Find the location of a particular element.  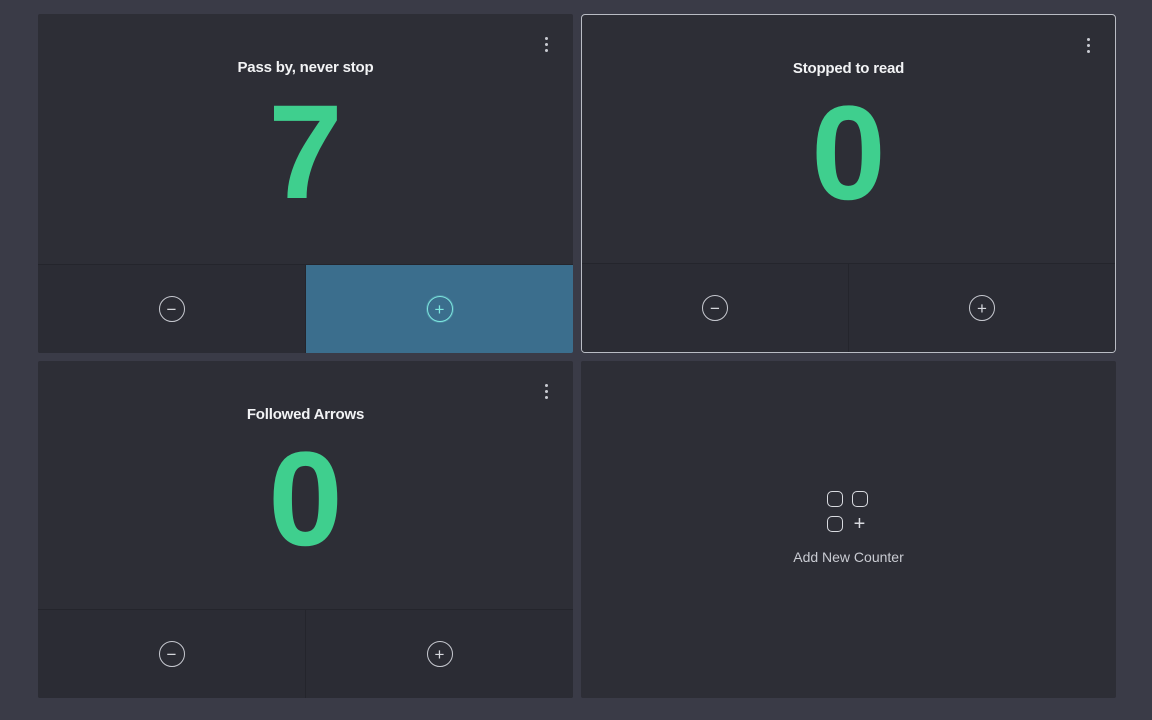

plus-icon: + is located at coordinates (859, 523).